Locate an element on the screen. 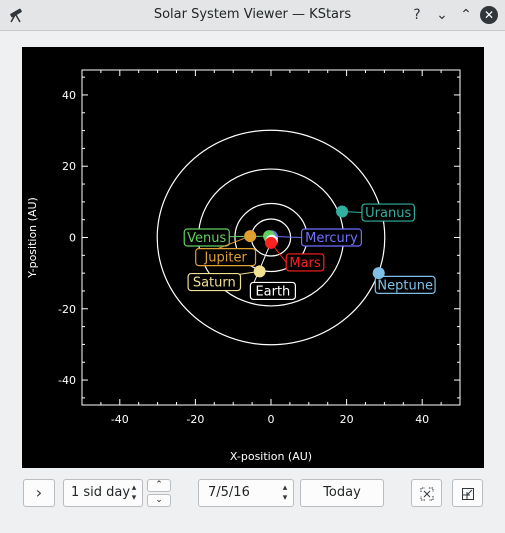 Image resolution: width=505 pixels, height=533 pixels. help-button: ? is located at coordinates (417, 15).